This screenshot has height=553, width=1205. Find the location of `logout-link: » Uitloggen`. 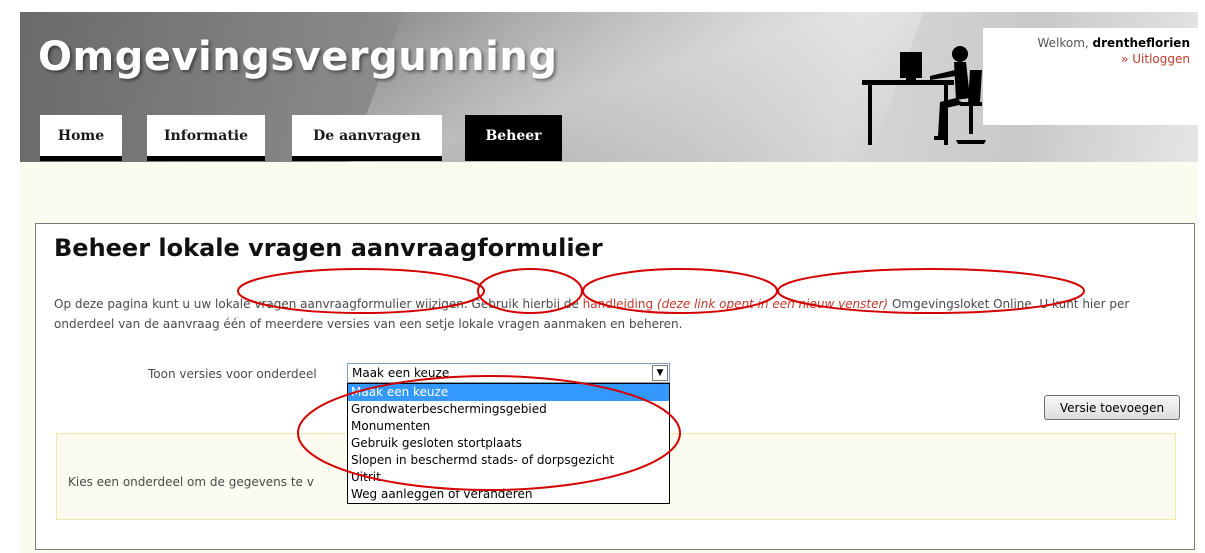

logout-link: » Uitloggen is located at coordinates (1086, 59).